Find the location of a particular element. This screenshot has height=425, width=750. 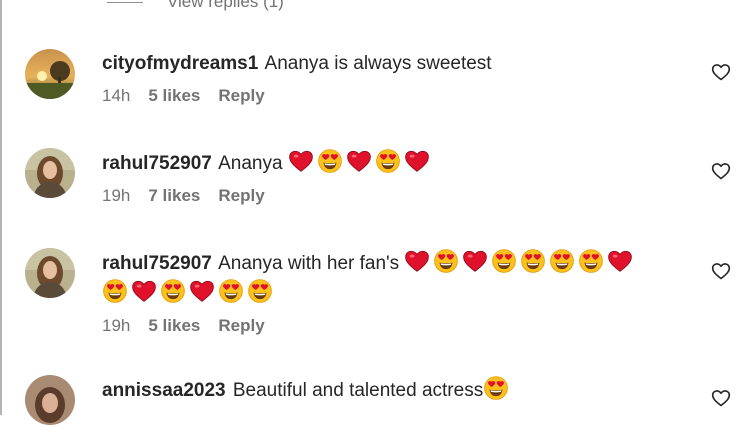

view-replies-link: View replies (1) is located at coordinates (195, 6).